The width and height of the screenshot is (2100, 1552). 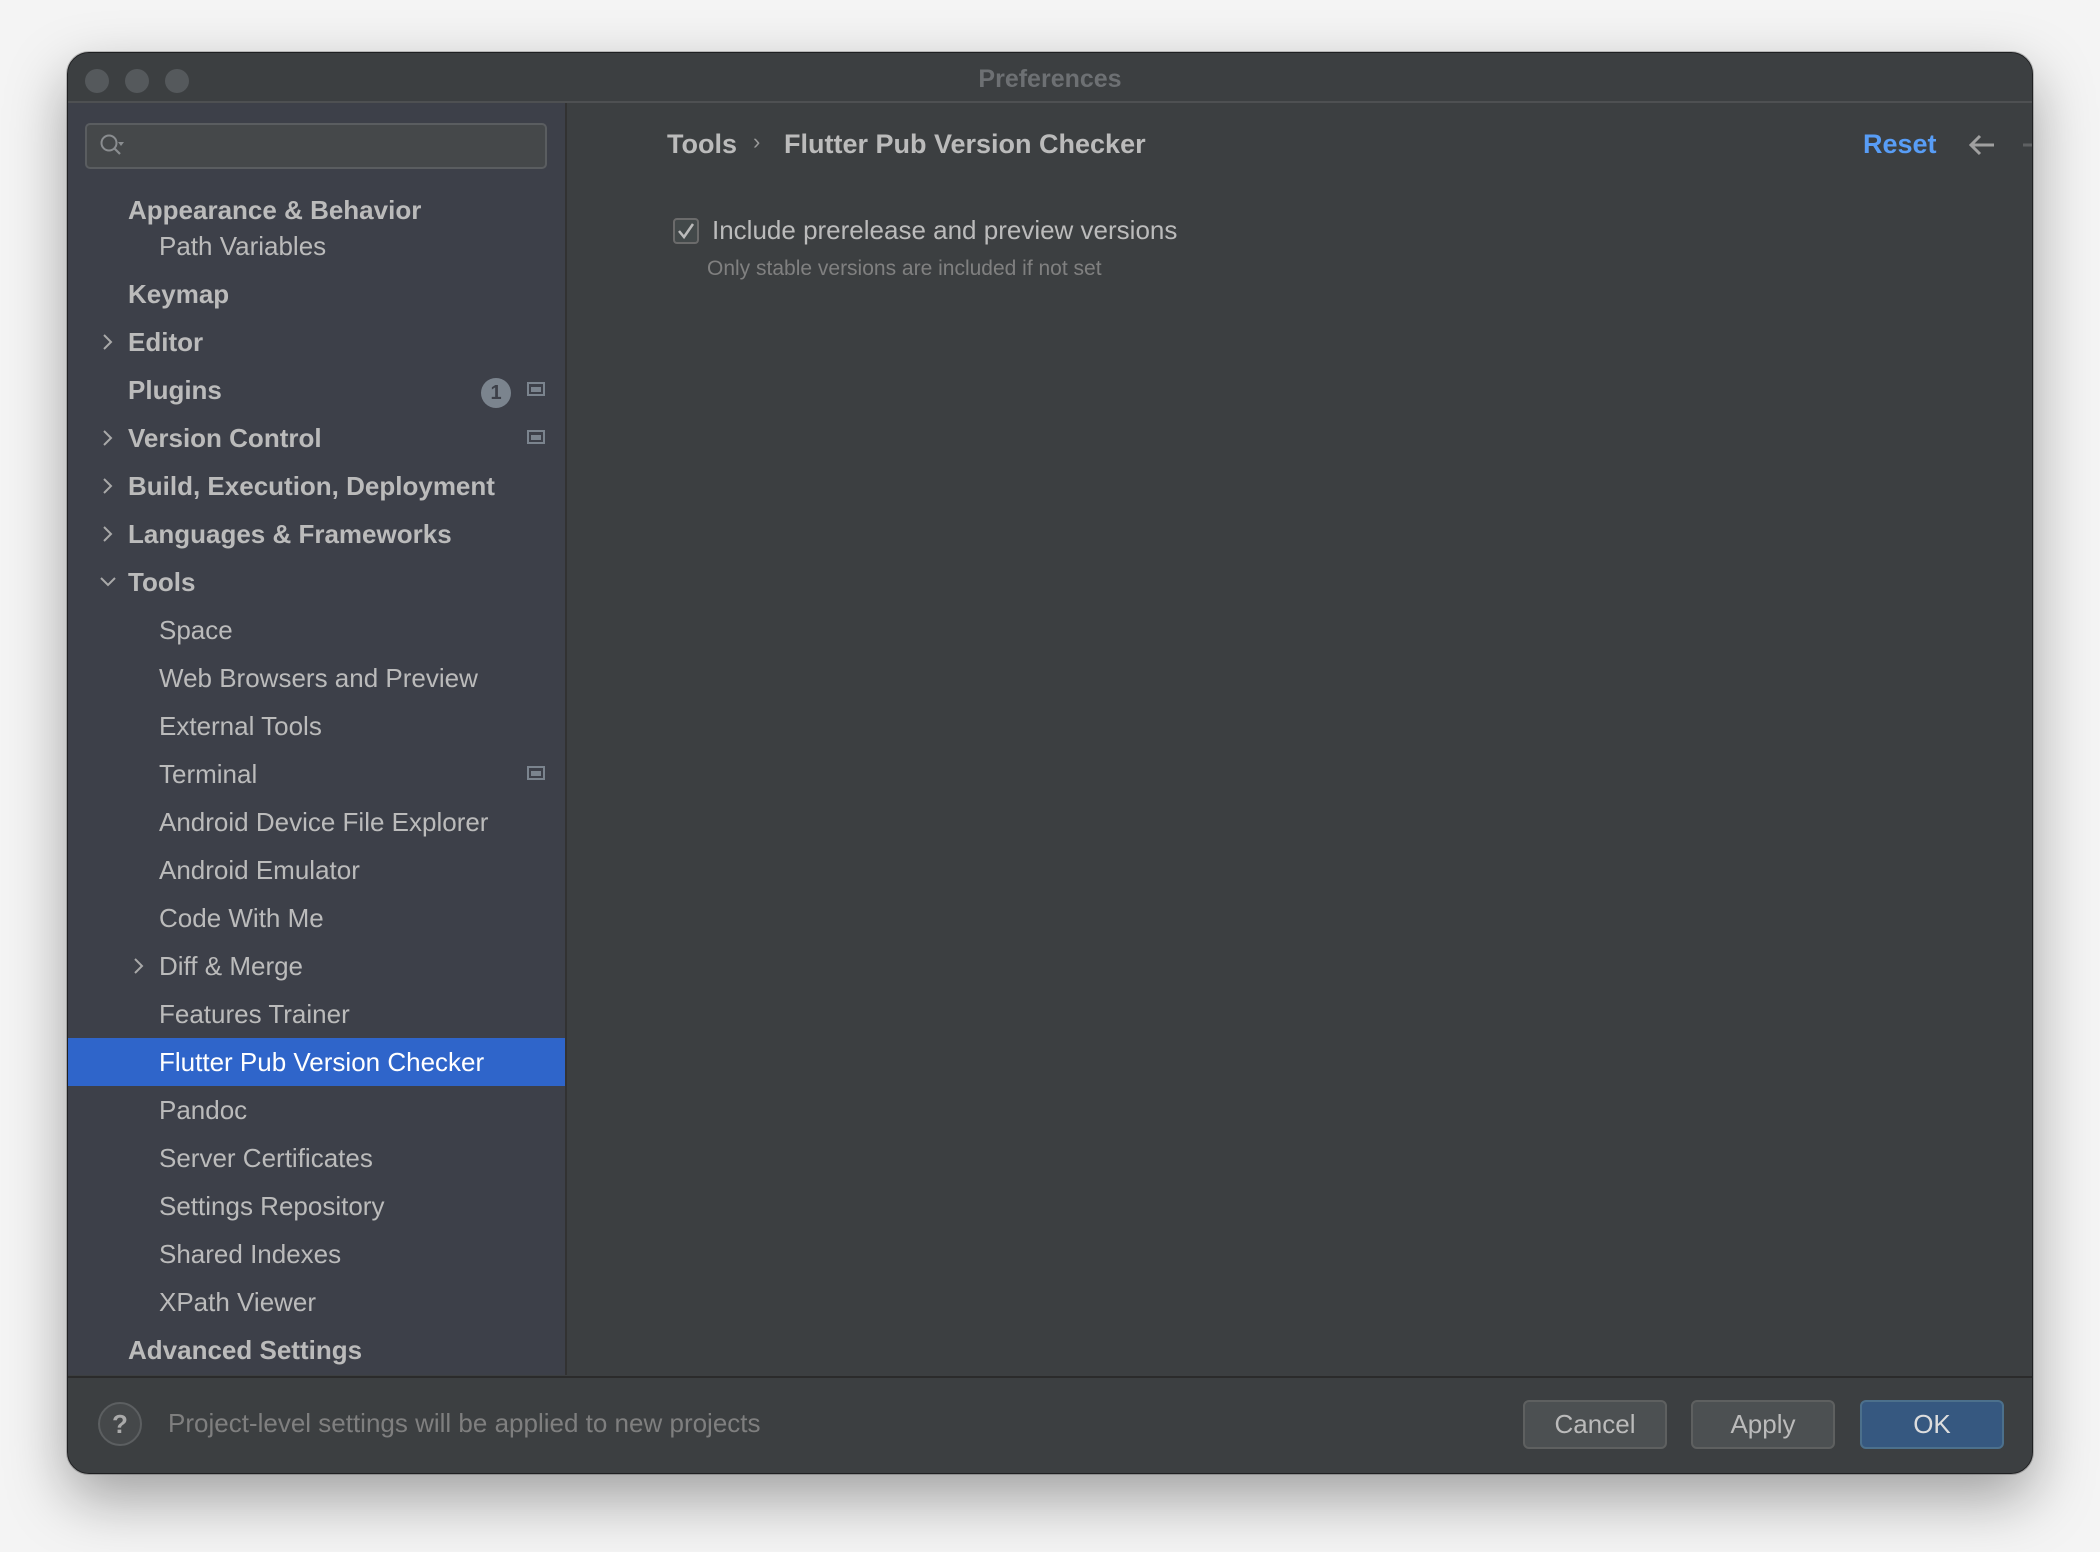 I want to click on sidebar-item-web-browsers-and-preview: Web Browsers and Preview, so click(x=316, y=678).